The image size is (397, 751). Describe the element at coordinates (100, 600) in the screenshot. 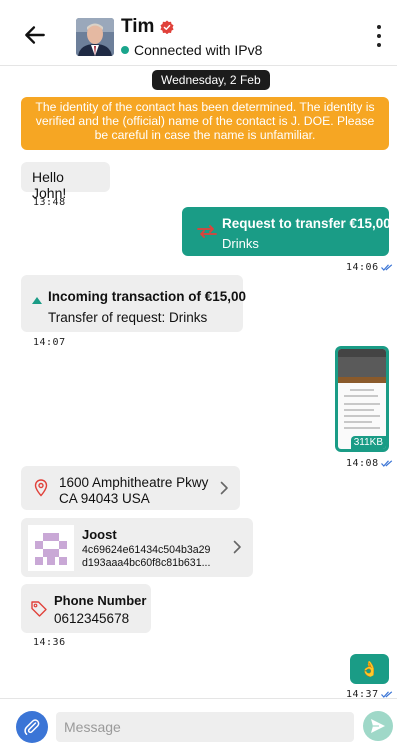

I see `attribute-label: Phone Number` at that location.